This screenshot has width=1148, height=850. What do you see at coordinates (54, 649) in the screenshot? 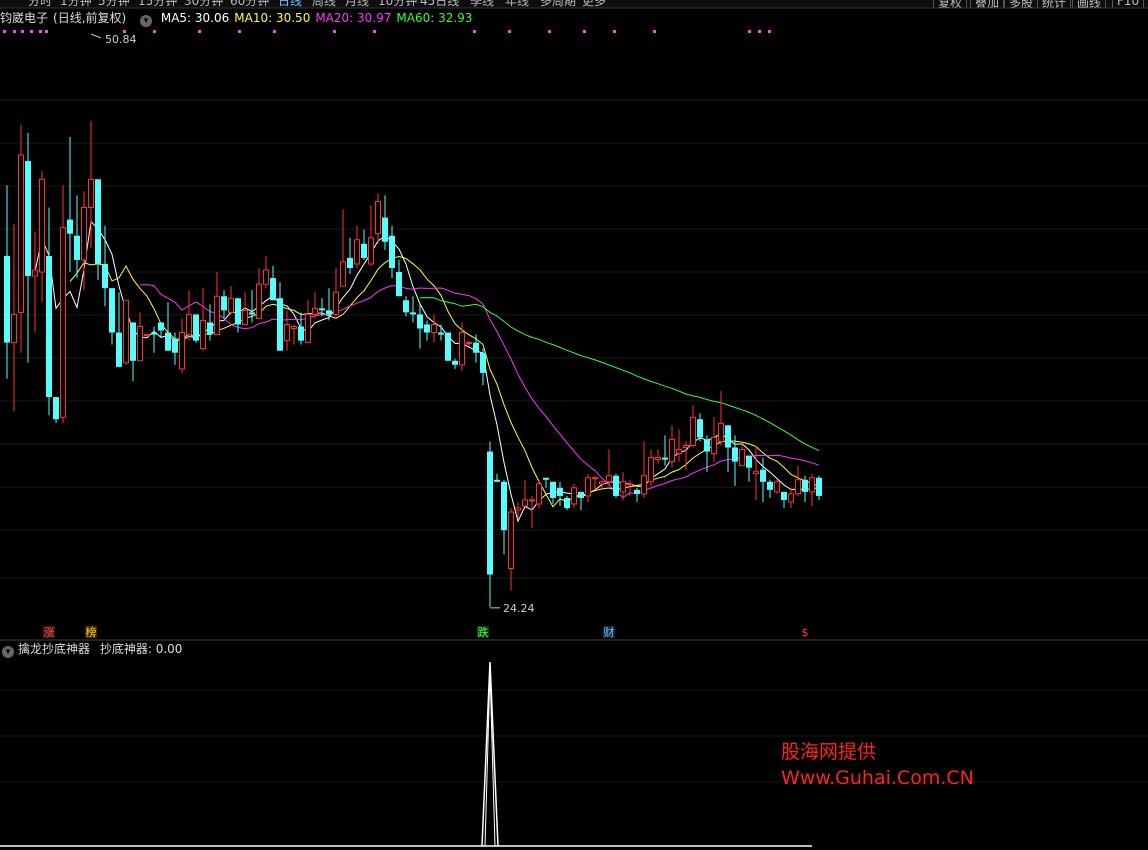
I see `indicator-title: 擒龙抄底神器` at bounding box center [54, 649].